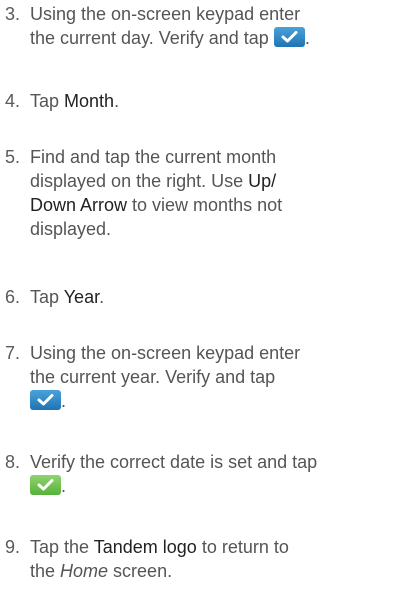 The height and width of the screenshot is (589, 414). Describe the element at coordinates (13, 462) in the screenshot. I see `step-number: 8.` at that location.